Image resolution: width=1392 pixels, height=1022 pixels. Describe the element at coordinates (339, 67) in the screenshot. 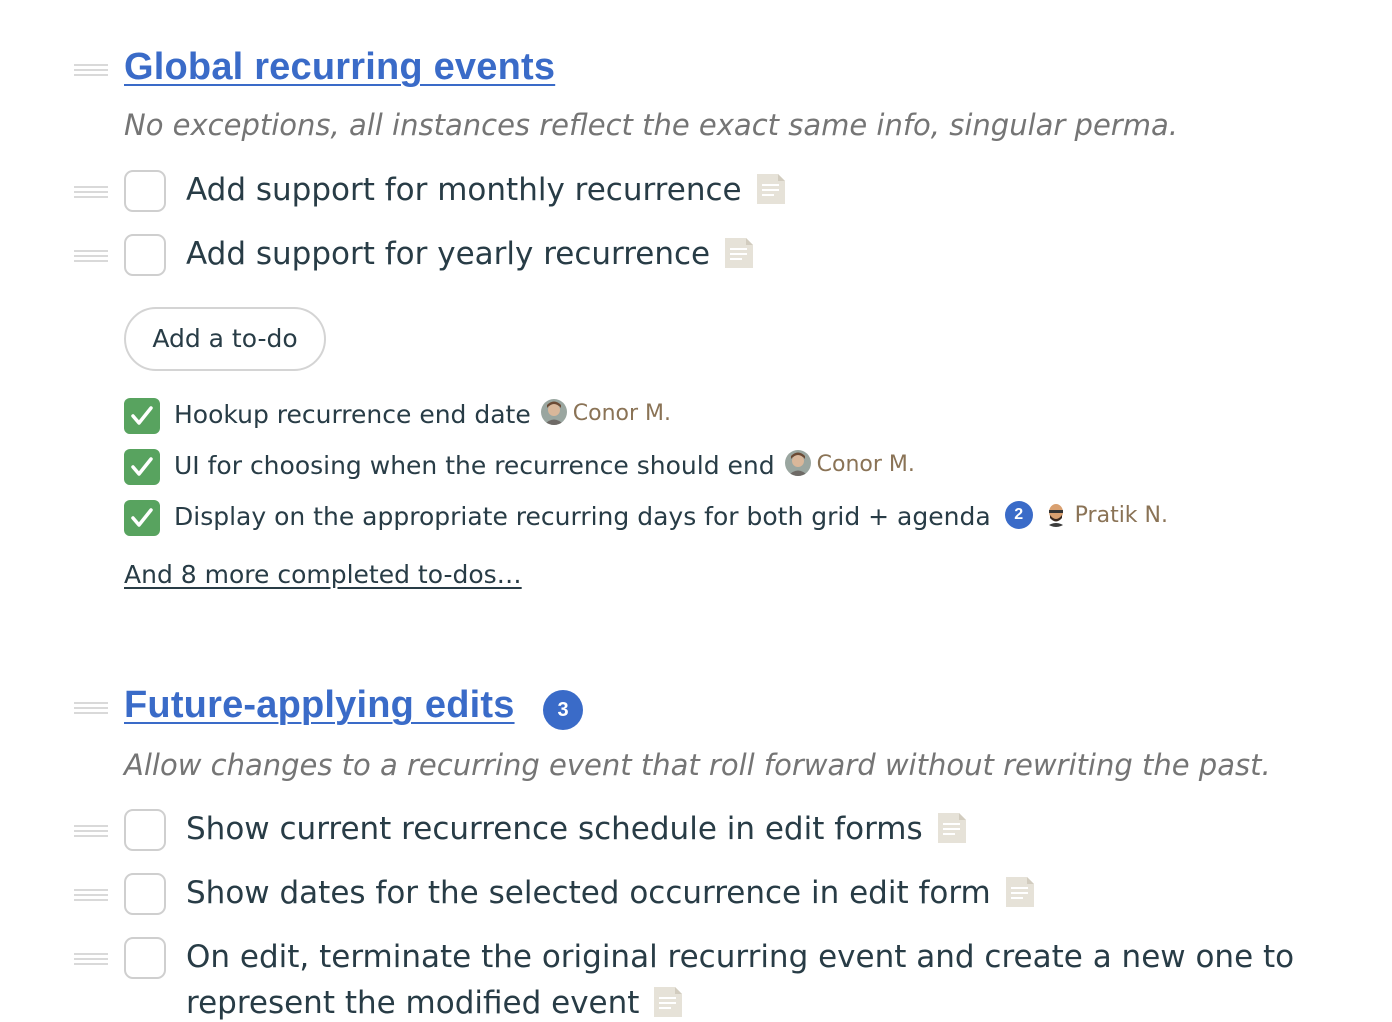

I see `list-title: Global recurring events` at that location.